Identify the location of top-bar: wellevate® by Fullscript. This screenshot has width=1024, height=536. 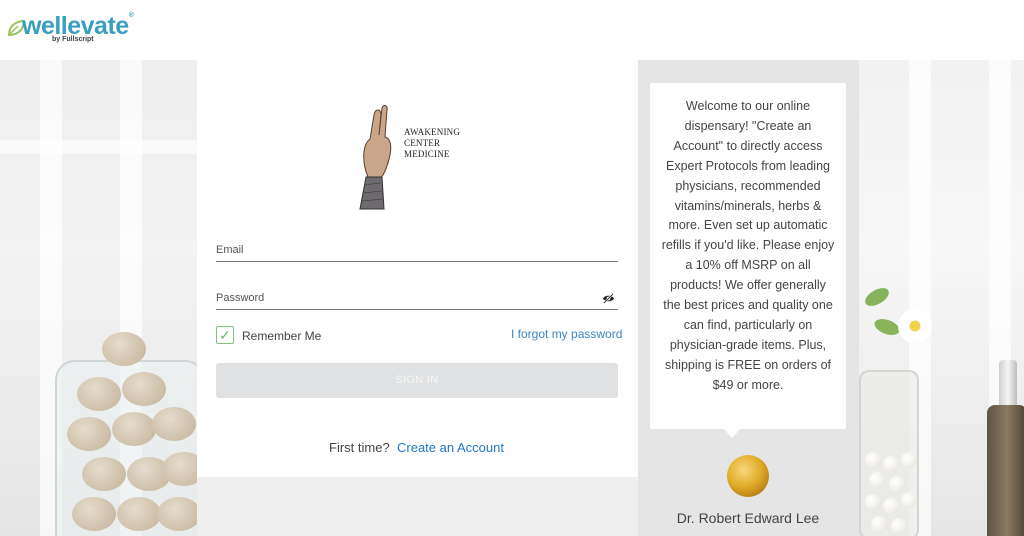
(512, 30).